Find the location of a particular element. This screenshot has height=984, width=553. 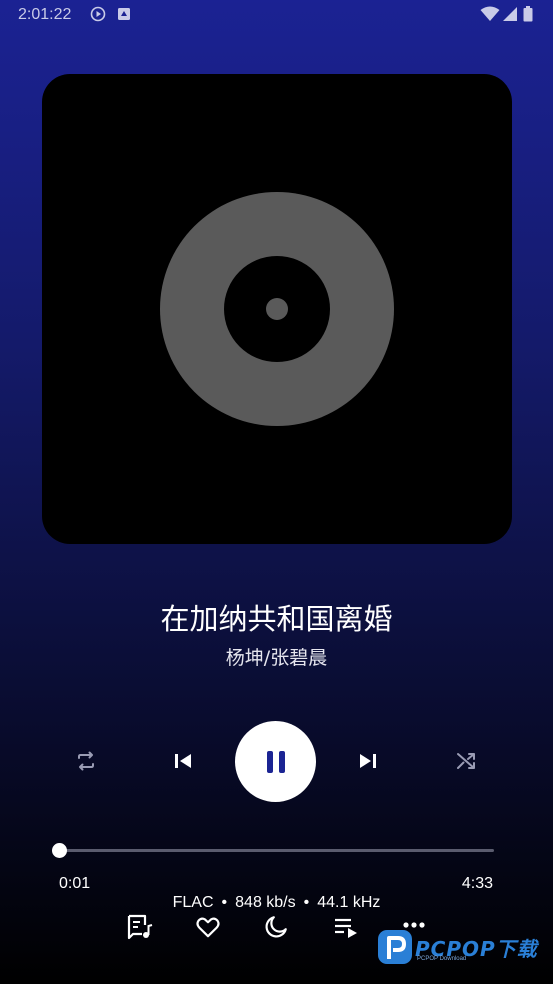

favorite-button is located at coordinates (208, 927).